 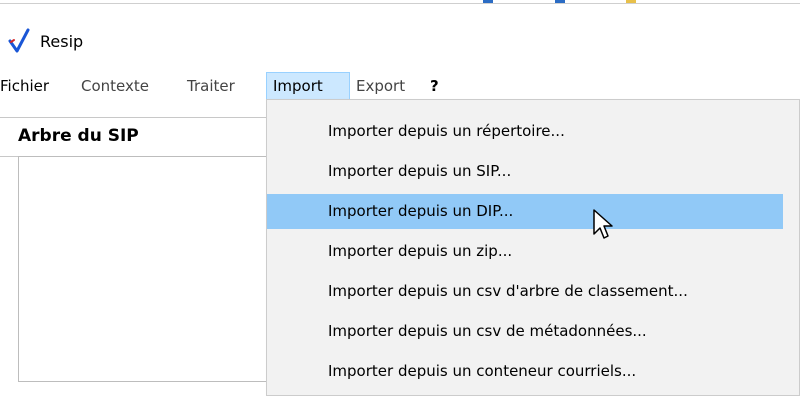 What do you see at coordinates (380, 86) in the screenshot?
I see `menu-export: Export` at bounding box center [380, 86].